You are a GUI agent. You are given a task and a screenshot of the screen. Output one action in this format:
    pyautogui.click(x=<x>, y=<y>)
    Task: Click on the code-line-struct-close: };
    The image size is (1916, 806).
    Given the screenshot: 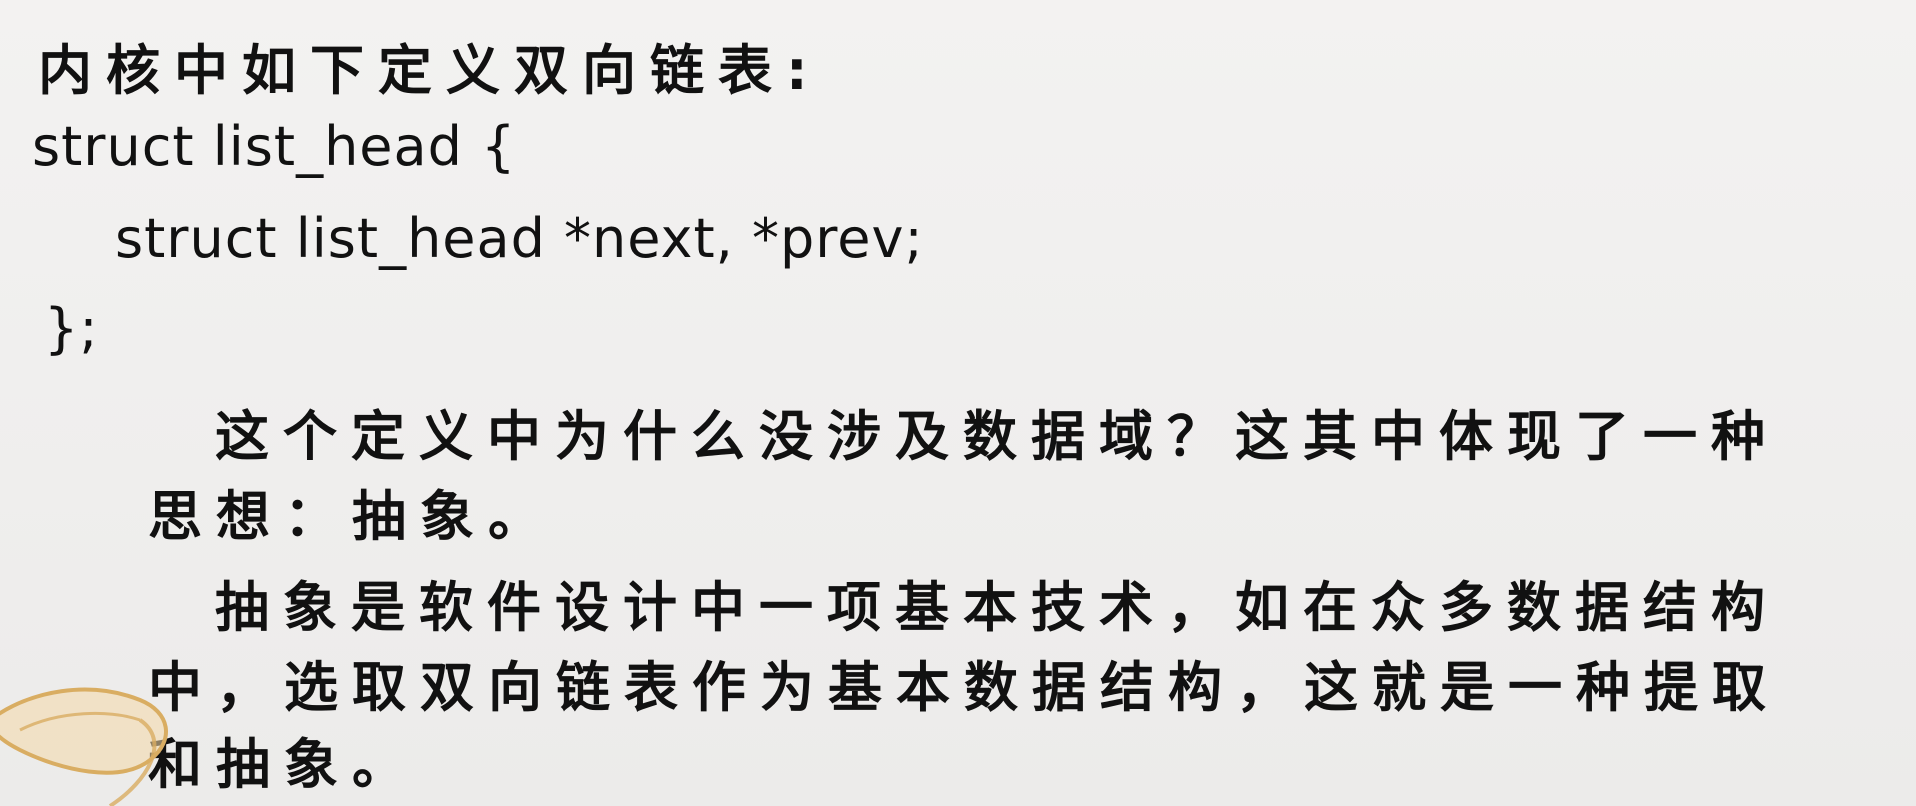 What is the action you would take?
    pyautogui.click(x=71, y=328)
    